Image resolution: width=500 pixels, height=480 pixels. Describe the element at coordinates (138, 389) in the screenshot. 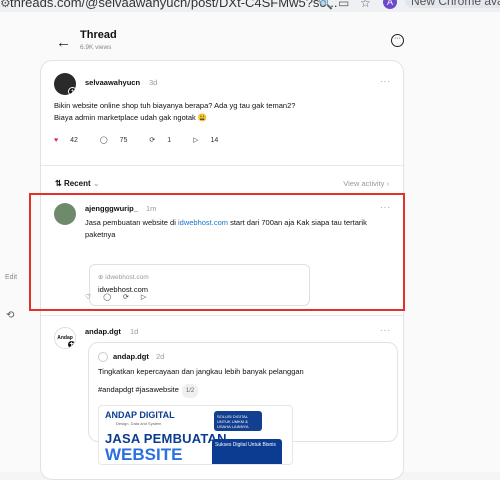

I see `hashtags-text: #andapdgt #jasawebsite` at that location.